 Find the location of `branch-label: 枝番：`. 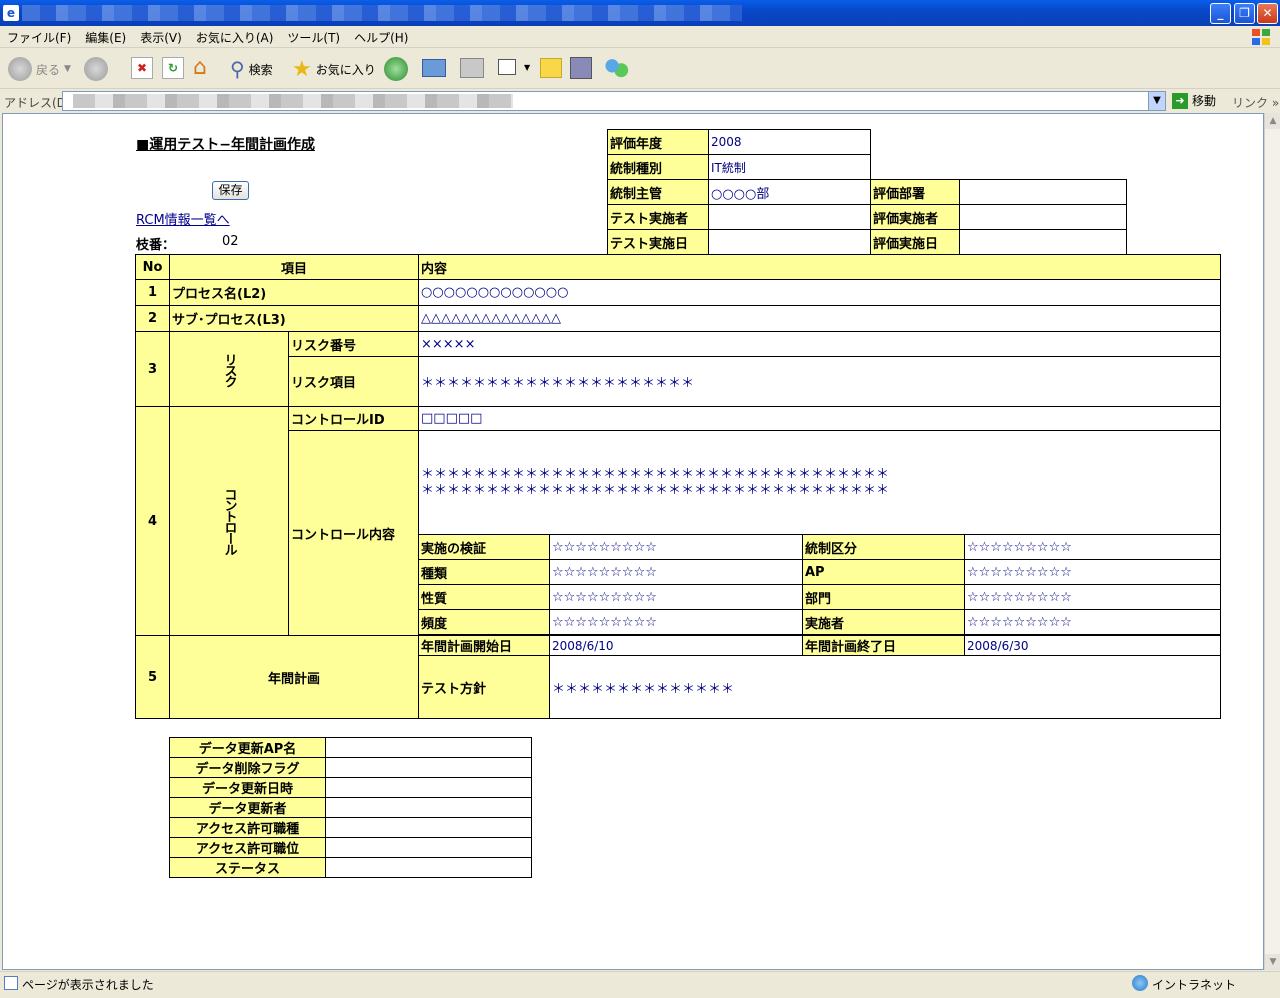

branch-label: 枝番： is located at coordinates (156, 245).